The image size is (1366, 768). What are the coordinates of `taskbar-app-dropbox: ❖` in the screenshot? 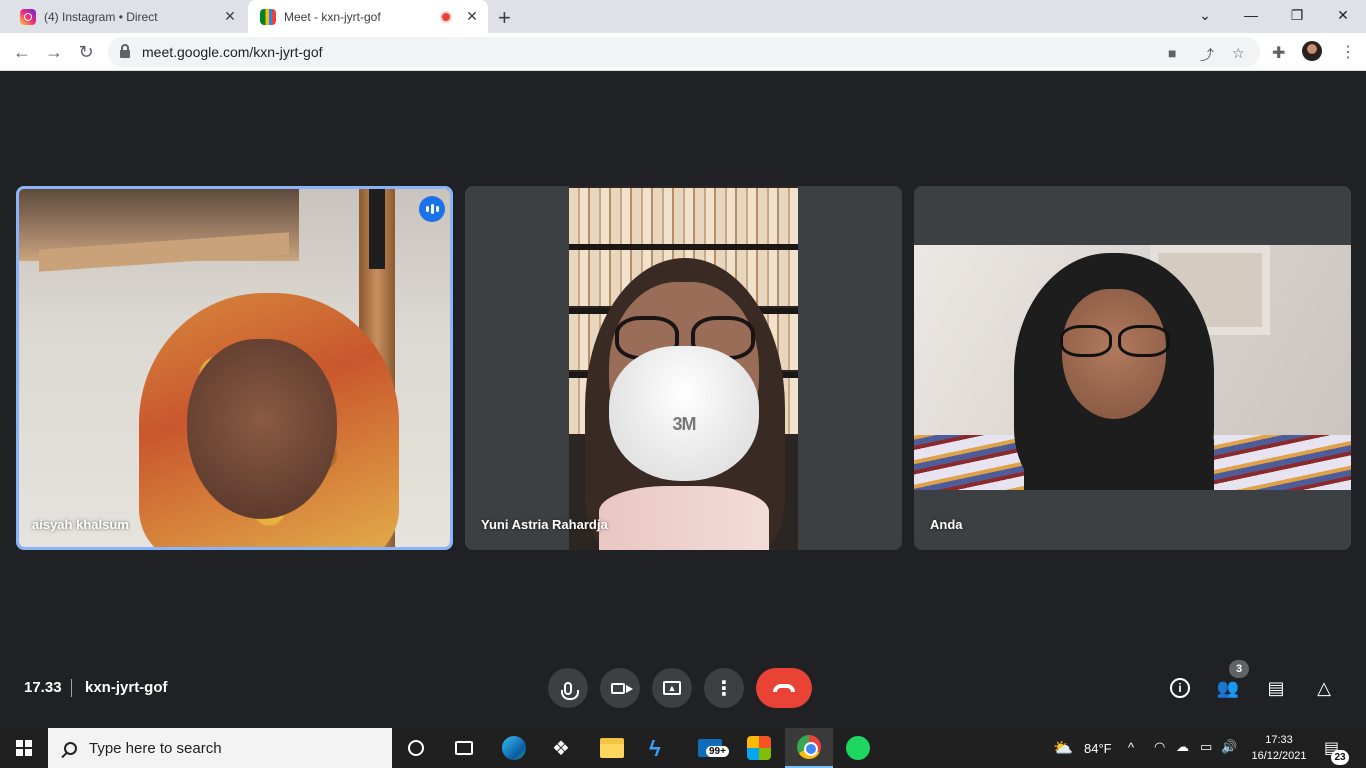 It's located at (564, 748).